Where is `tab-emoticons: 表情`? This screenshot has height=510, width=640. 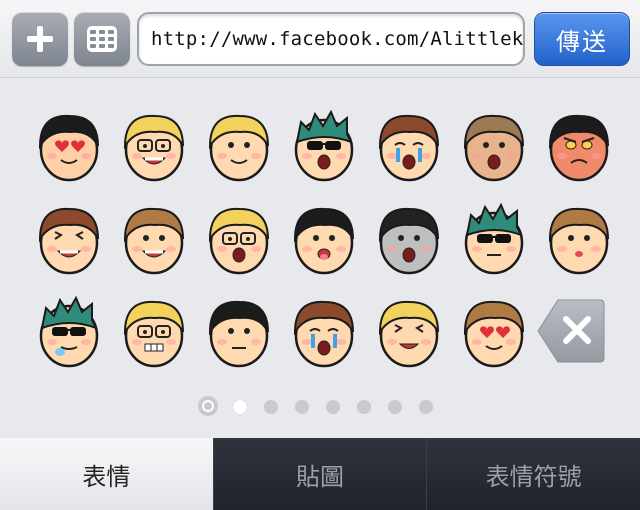
tab-emoticons: 表情 is located at coordinates (106, 474).